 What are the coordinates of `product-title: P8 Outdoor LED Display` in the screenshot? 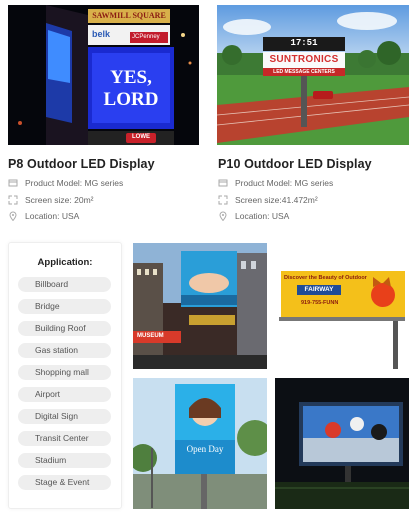 It's located at (81, 164).